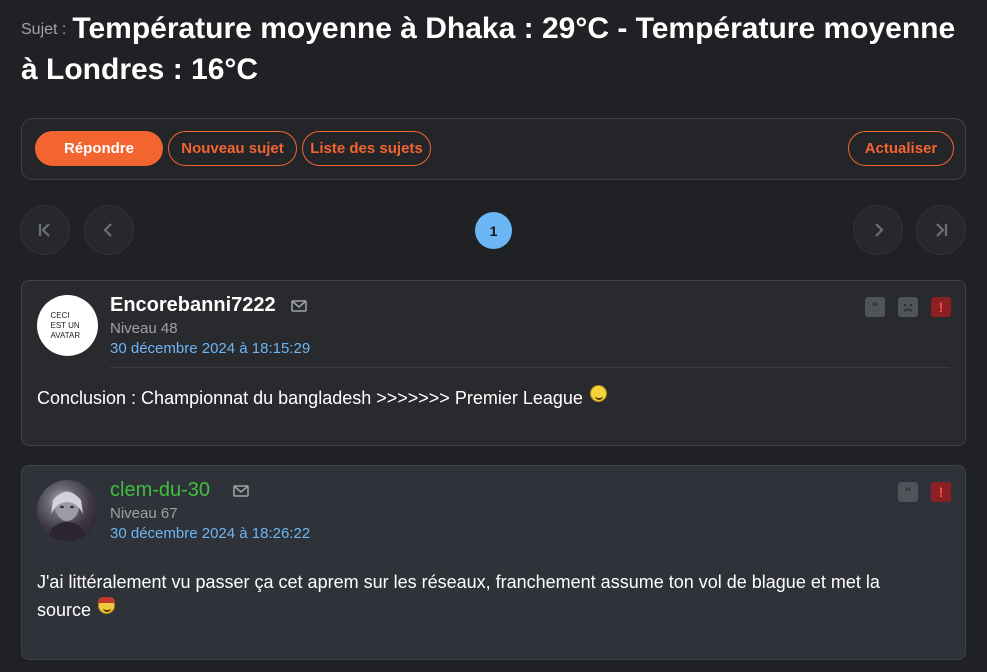 The width and height of the screenshot is (987, 672). Describe the element at coordinates (530, 367) in the screenshot. I see `post-divider` at that location.